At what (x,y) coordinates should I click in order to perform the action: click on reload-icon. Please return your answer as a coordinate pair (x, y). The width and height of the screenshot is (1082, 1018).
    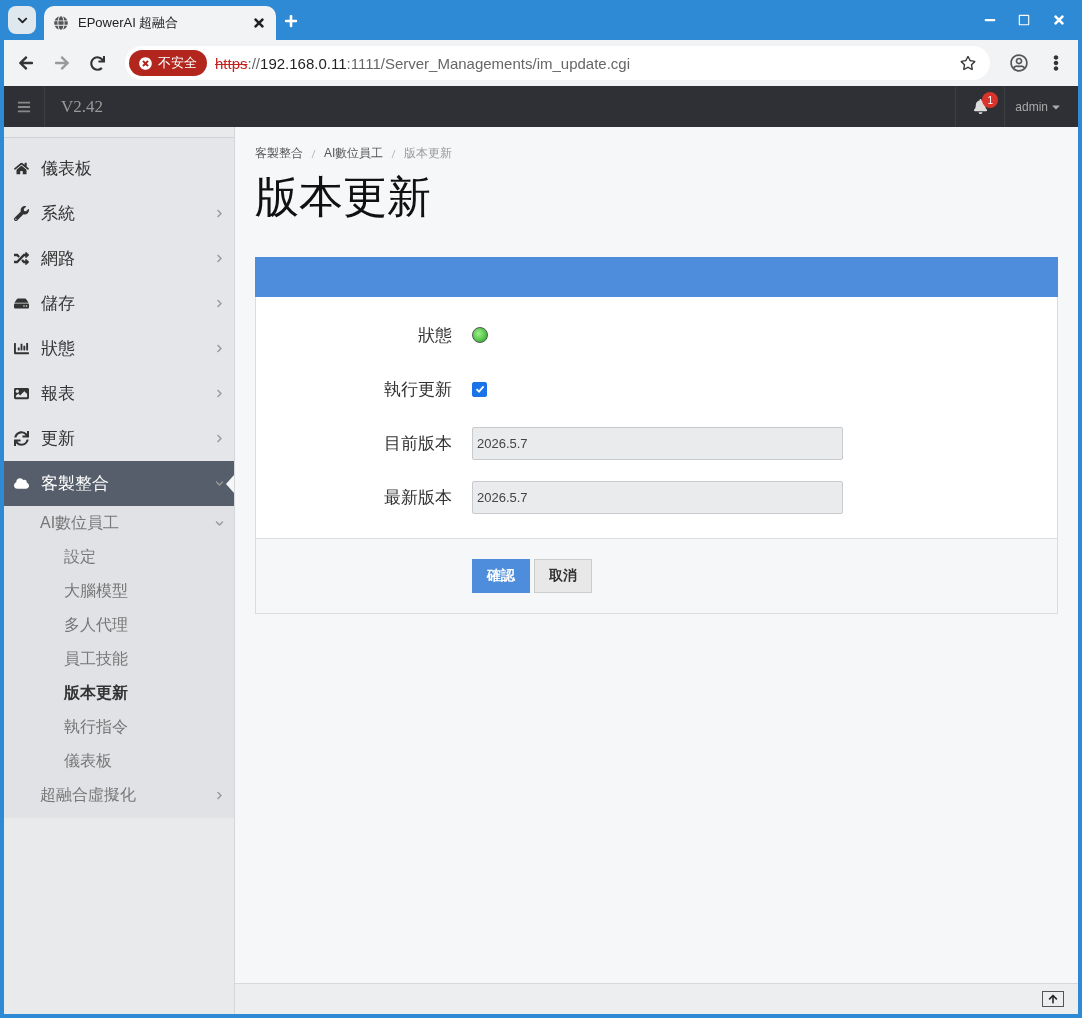
    Looking at the image, I should click on (97, 63).